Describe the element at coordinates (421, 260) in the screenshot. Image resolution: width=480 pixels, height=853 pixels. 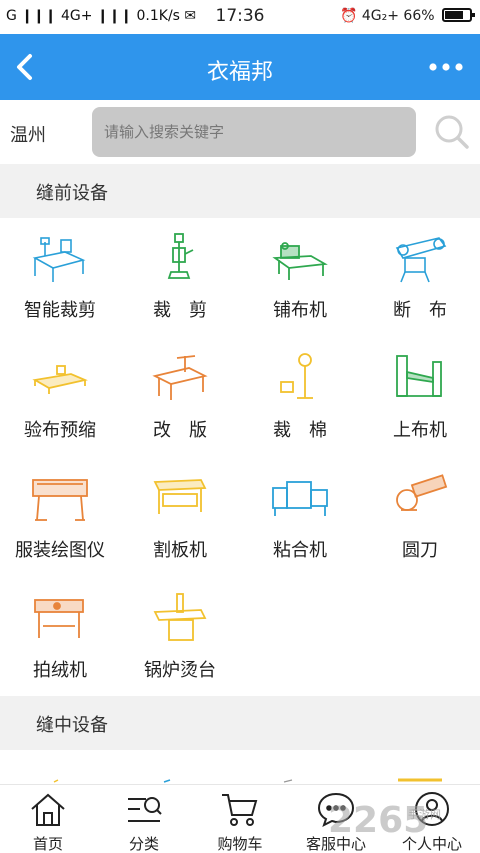
I see `cloth-cutter-icon` at that location.